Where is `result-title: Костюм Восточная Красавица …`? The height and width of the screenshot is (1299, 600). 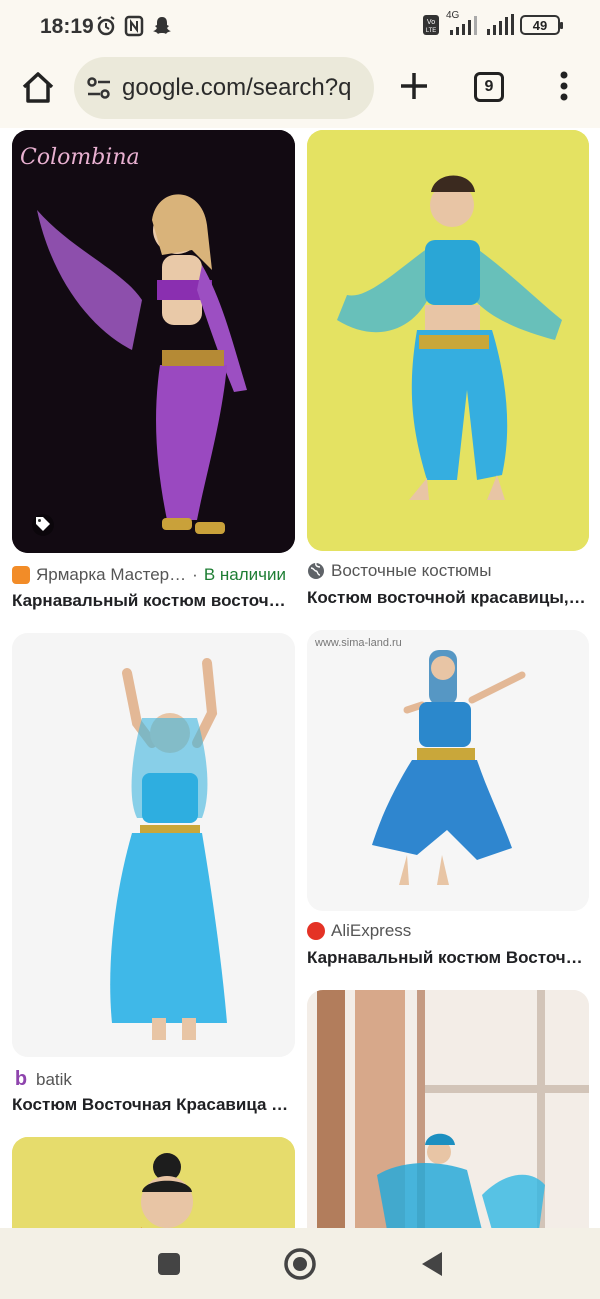
result-title: Костюм Восточная Красавица … is located at coordinates (153, 1105).